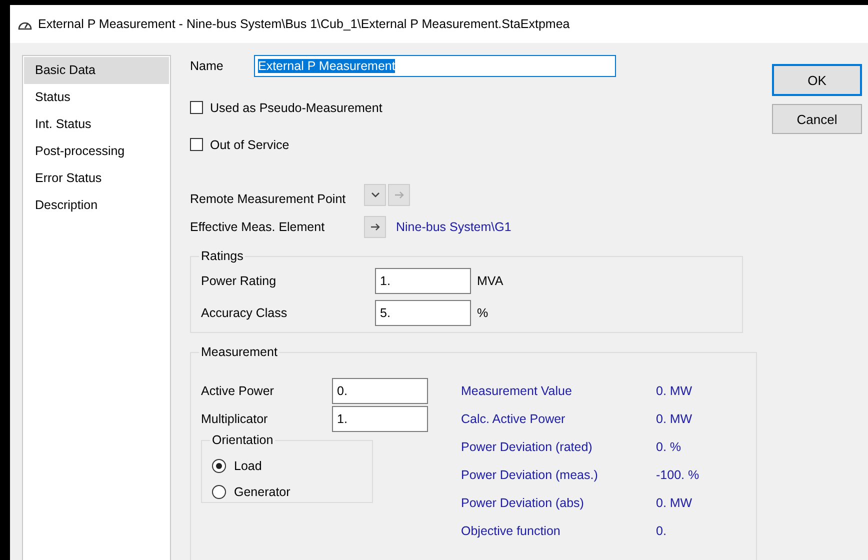 Image resolution: width=868 pixels, height=560 pixels. What do you see at coordinates (517, 391) in the screenshot?
I see `result-label: Measurement Value` at bounding box center [517, 391].